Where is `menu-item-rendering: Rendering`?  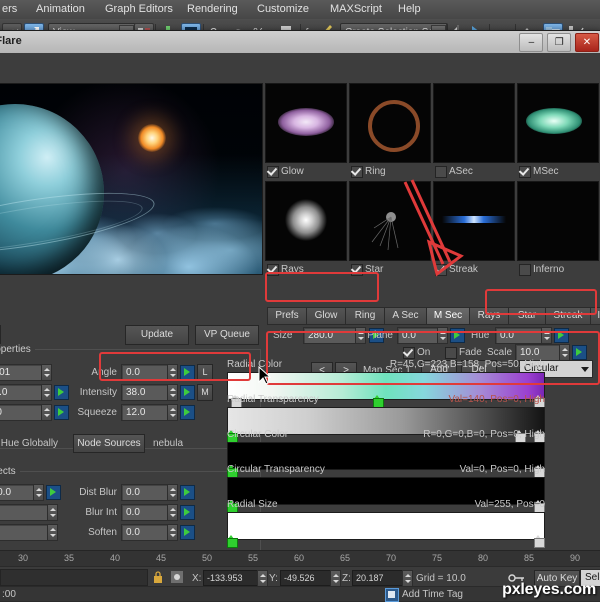
menu-item-rendering: Rendering is located at coordinates (212, 9).